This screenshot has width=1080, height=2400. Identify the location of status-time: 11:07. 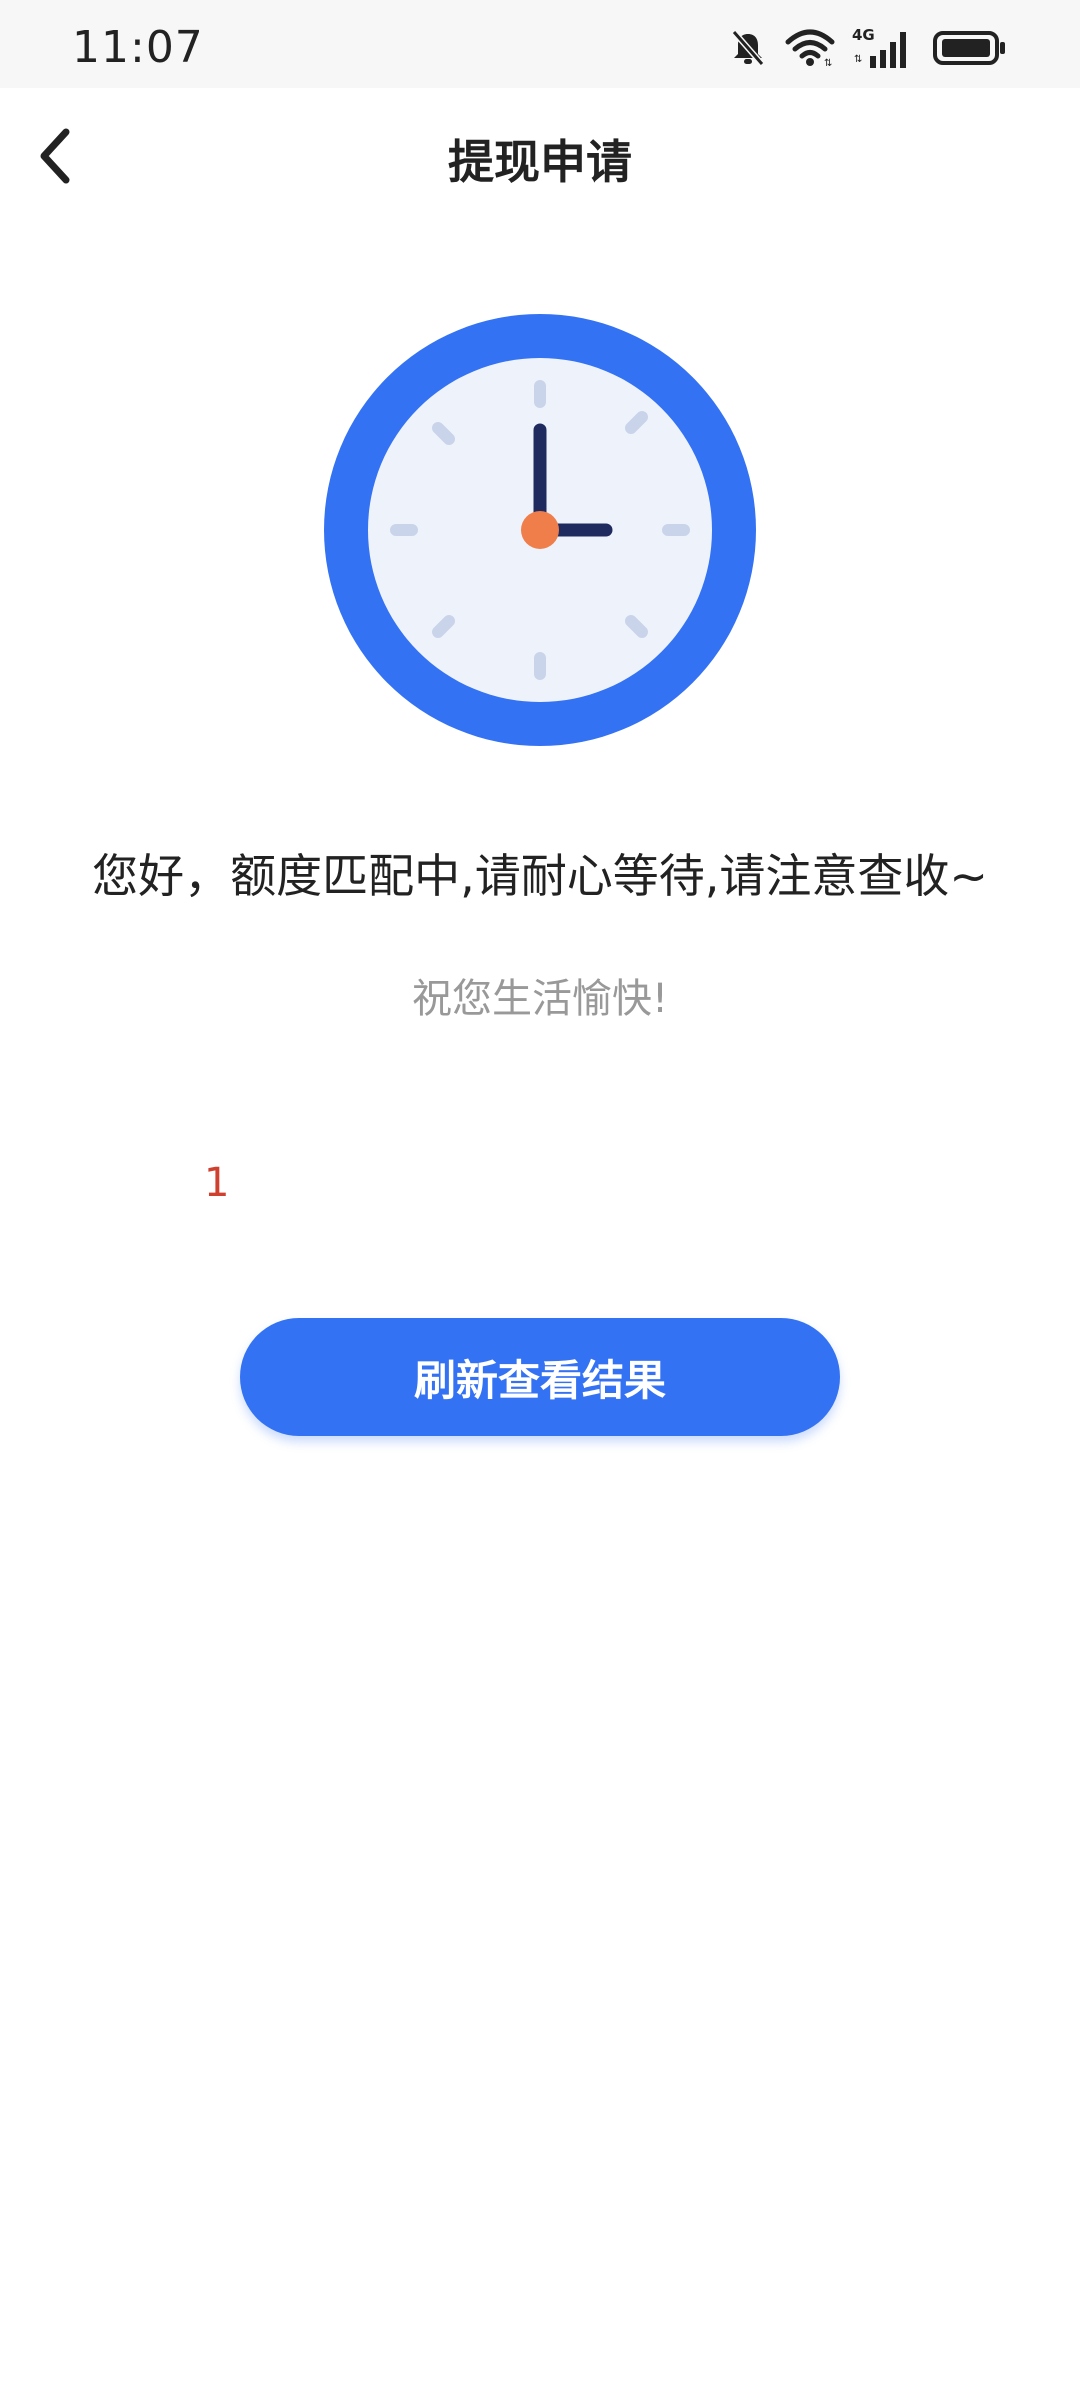
(138, 47).